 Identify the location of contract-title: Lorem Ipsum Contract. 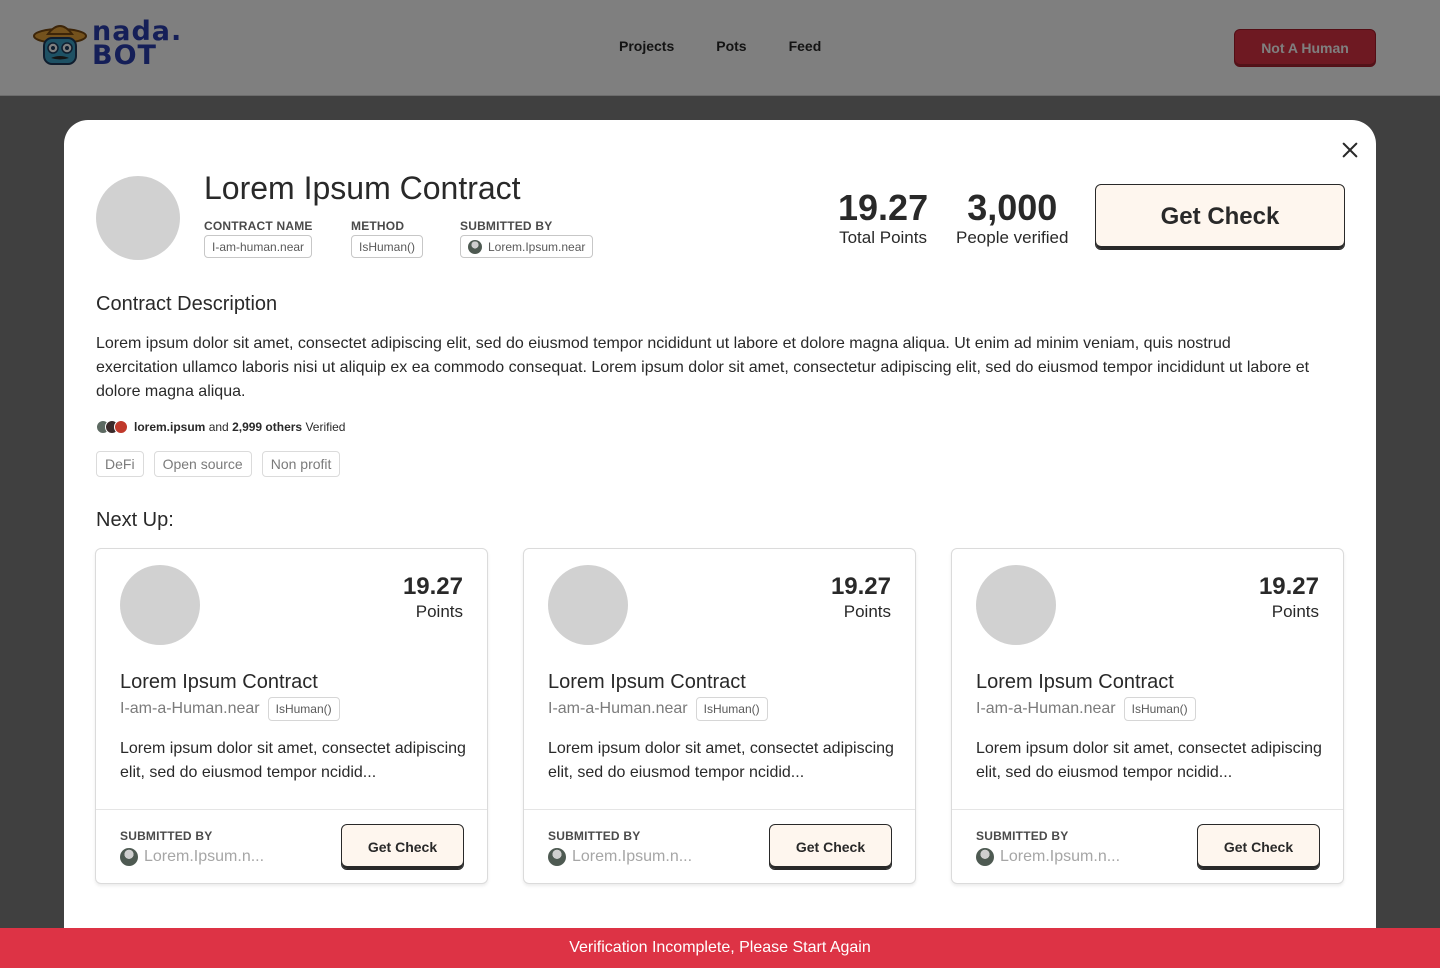
(362, 188).